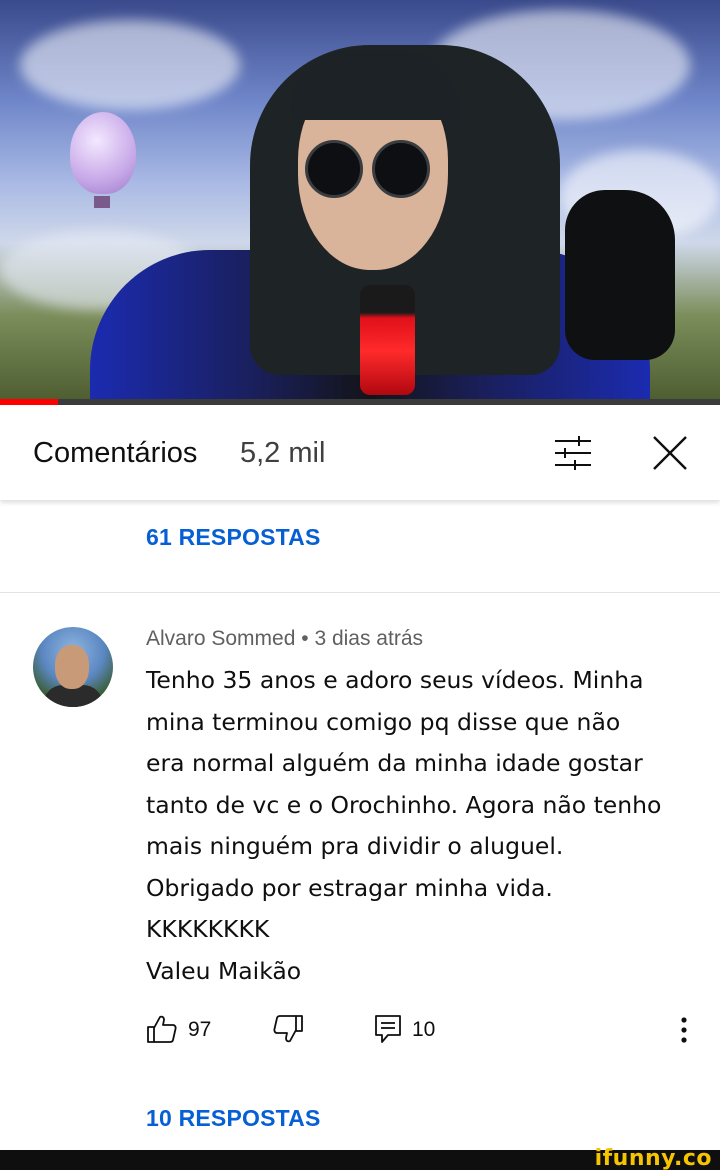 Image resolution: width=720 pixels, height=1171 pixels. I want to click on comment-line: mina terminou comigo pq disse que não, so click(383, 721).